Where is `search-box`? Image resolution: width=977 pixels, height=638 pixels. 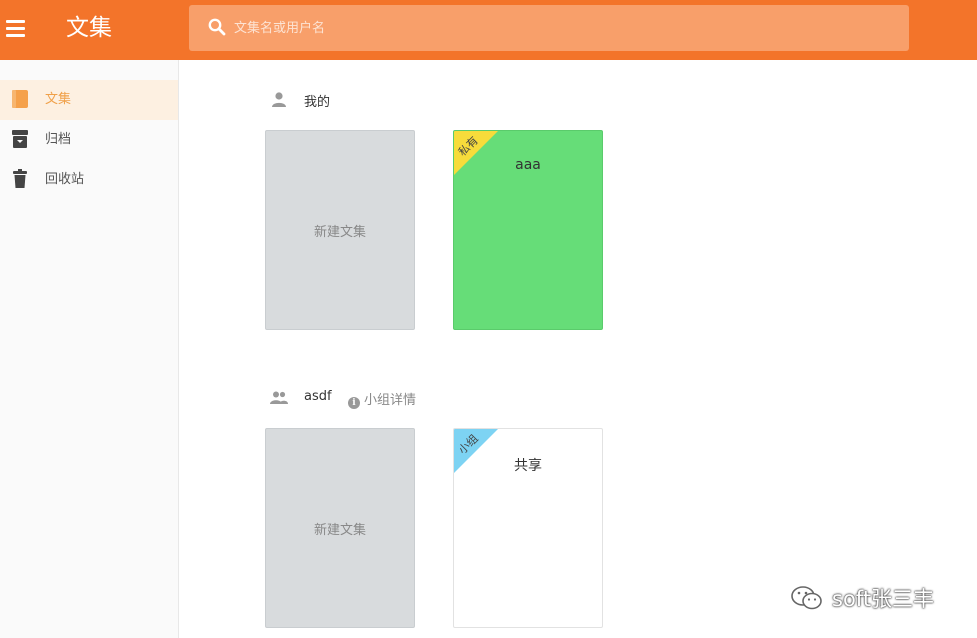
search-box is located at coordinates (549, 28).